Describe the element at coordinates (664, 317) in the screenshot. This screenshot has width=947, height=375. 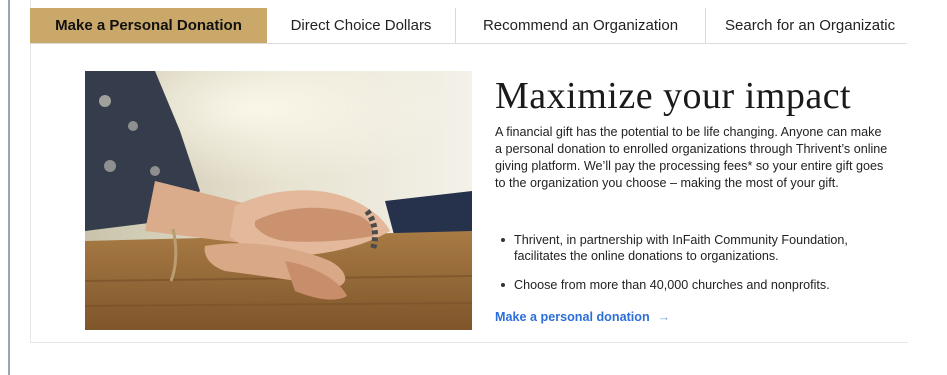
I see `arrow-right-icon: →` at that location.